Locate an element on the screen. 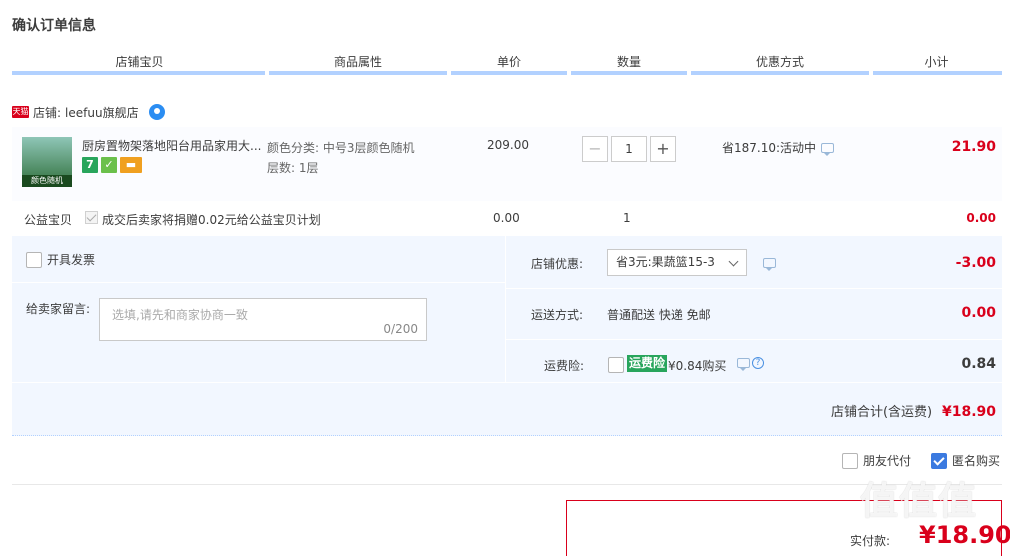 The image size is (1010, 556). charity-row: 公益宝贝 成交后卖家将捐赠0.02元给公益宝贝计划 0.00 1 0.00 is located at coordinates (507, 219).